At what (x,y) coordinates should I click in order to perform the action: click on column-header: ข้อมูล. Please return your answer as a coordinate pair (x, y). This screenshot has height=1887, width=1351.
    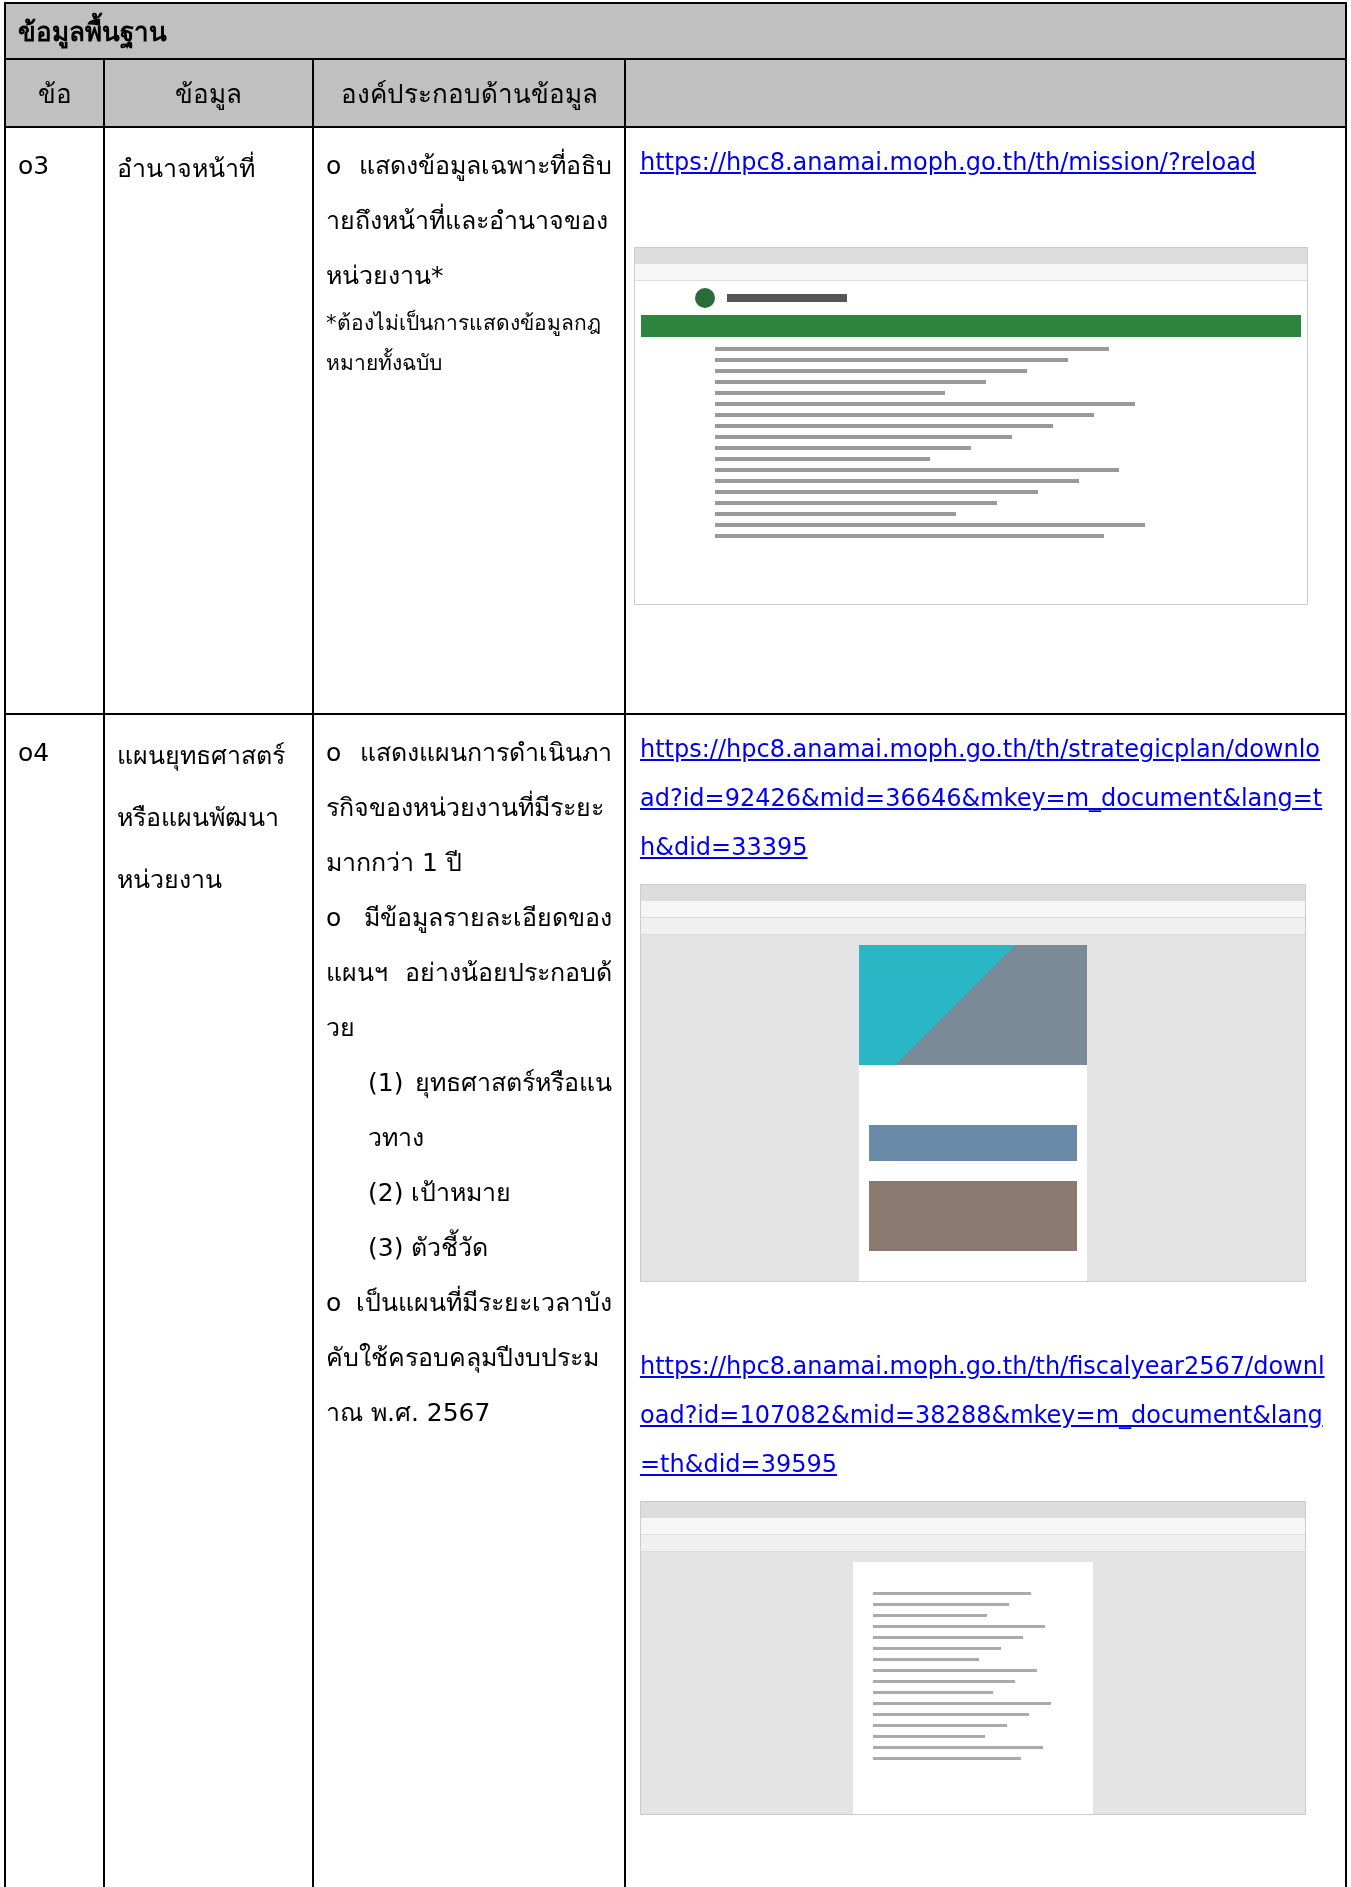
    Looking at the image, I should click on (208, 93).